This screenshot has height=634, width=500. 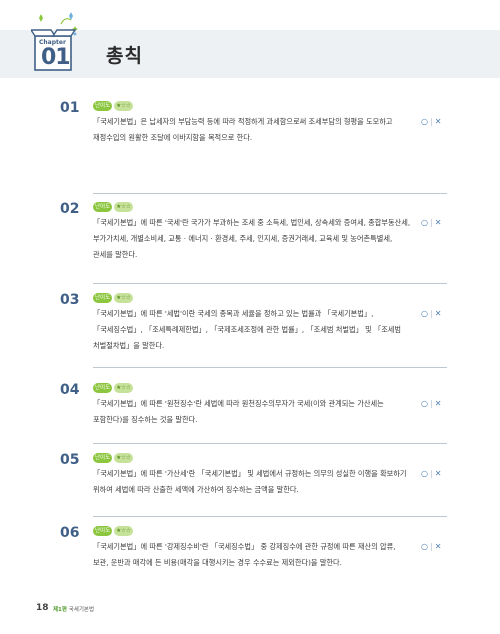 What do you see at coordinates (70, 533) in the screenshot?
I see `question-number: 06` at bounding box center [70, 533].